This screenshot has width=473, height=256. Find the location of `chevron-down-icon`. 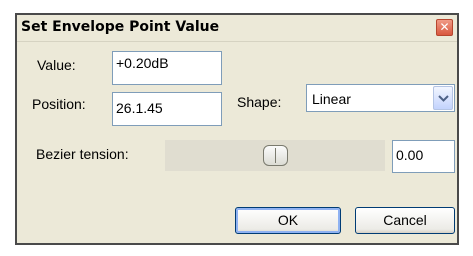

chevron-down-icon is located at coordinates (443, 98).